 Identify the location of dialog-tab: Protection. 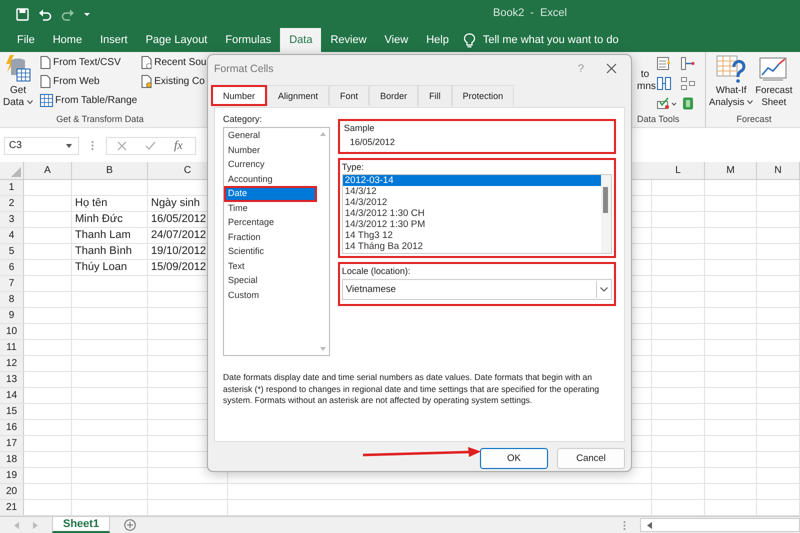
(483, 95).